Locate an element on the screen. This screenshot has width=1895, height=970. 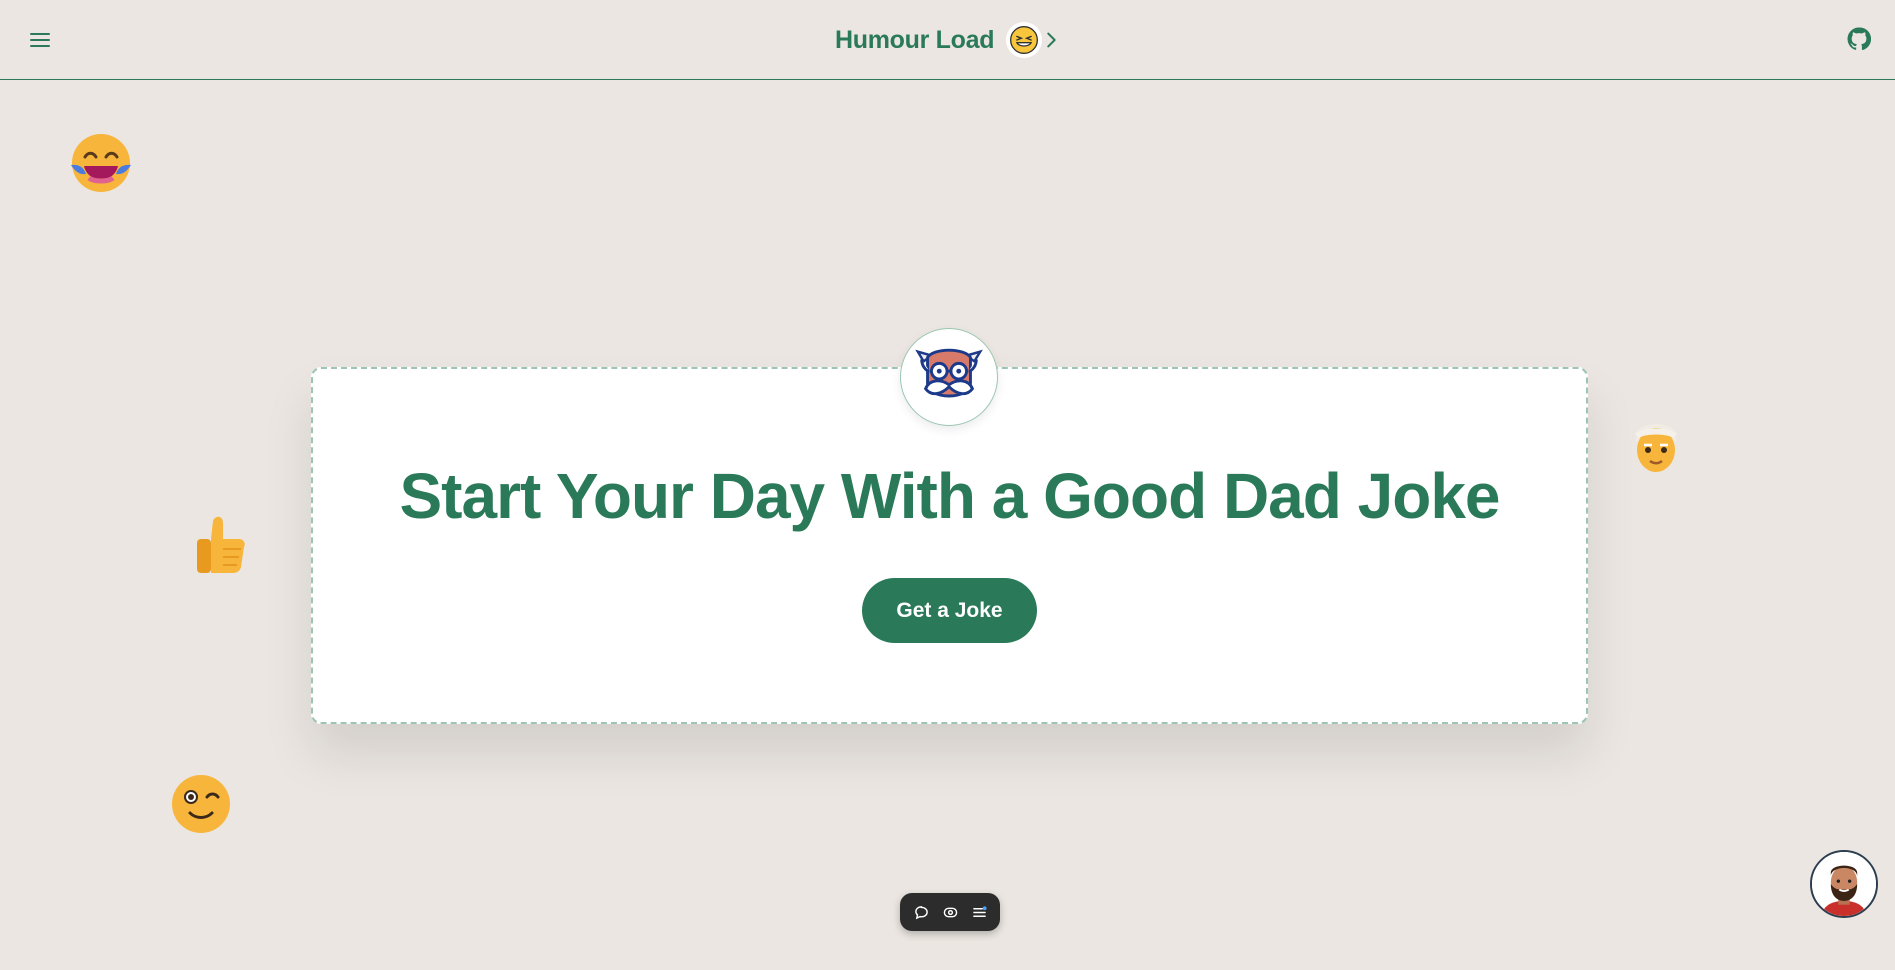
hamburger-menu-icon is located at coordinates (40, 40).